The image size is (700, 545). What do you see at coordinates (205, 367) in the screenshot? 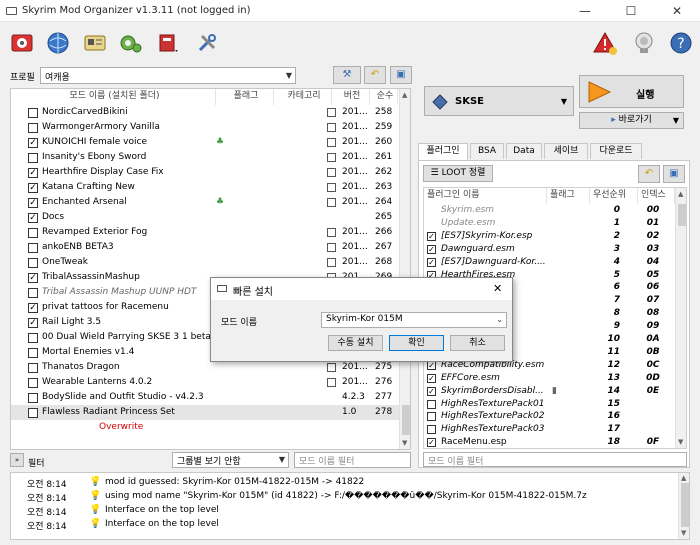
I see `mod-row: Thanatos Dragon 201... 275` at bounding box center [205, 367].